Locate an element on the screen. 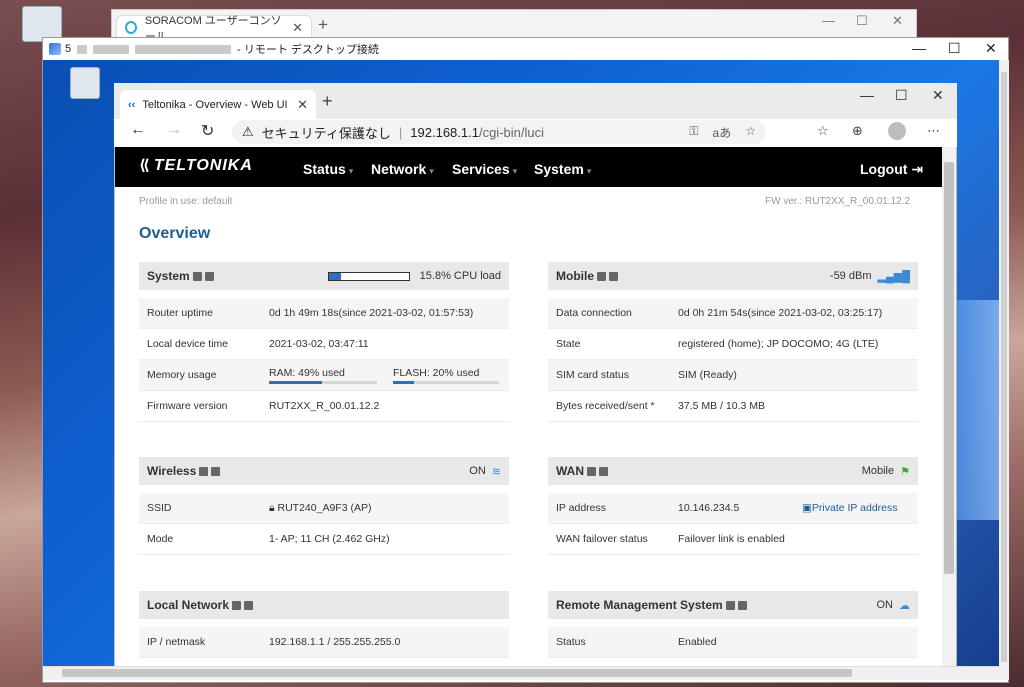 The image size is (1024, 687). rdp-close-icon: ✕ is located at coordinates (991, 48).